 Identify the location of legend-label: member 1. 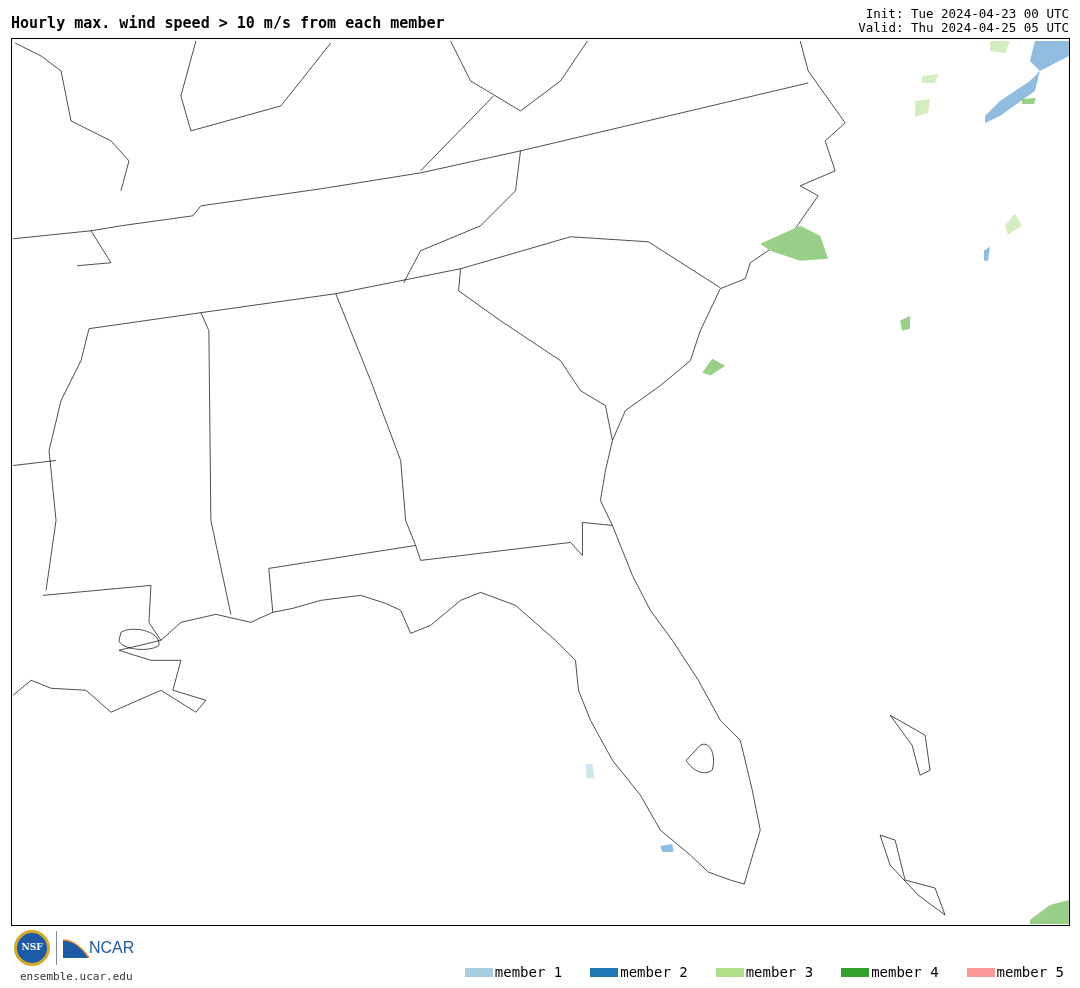
(528, 972).